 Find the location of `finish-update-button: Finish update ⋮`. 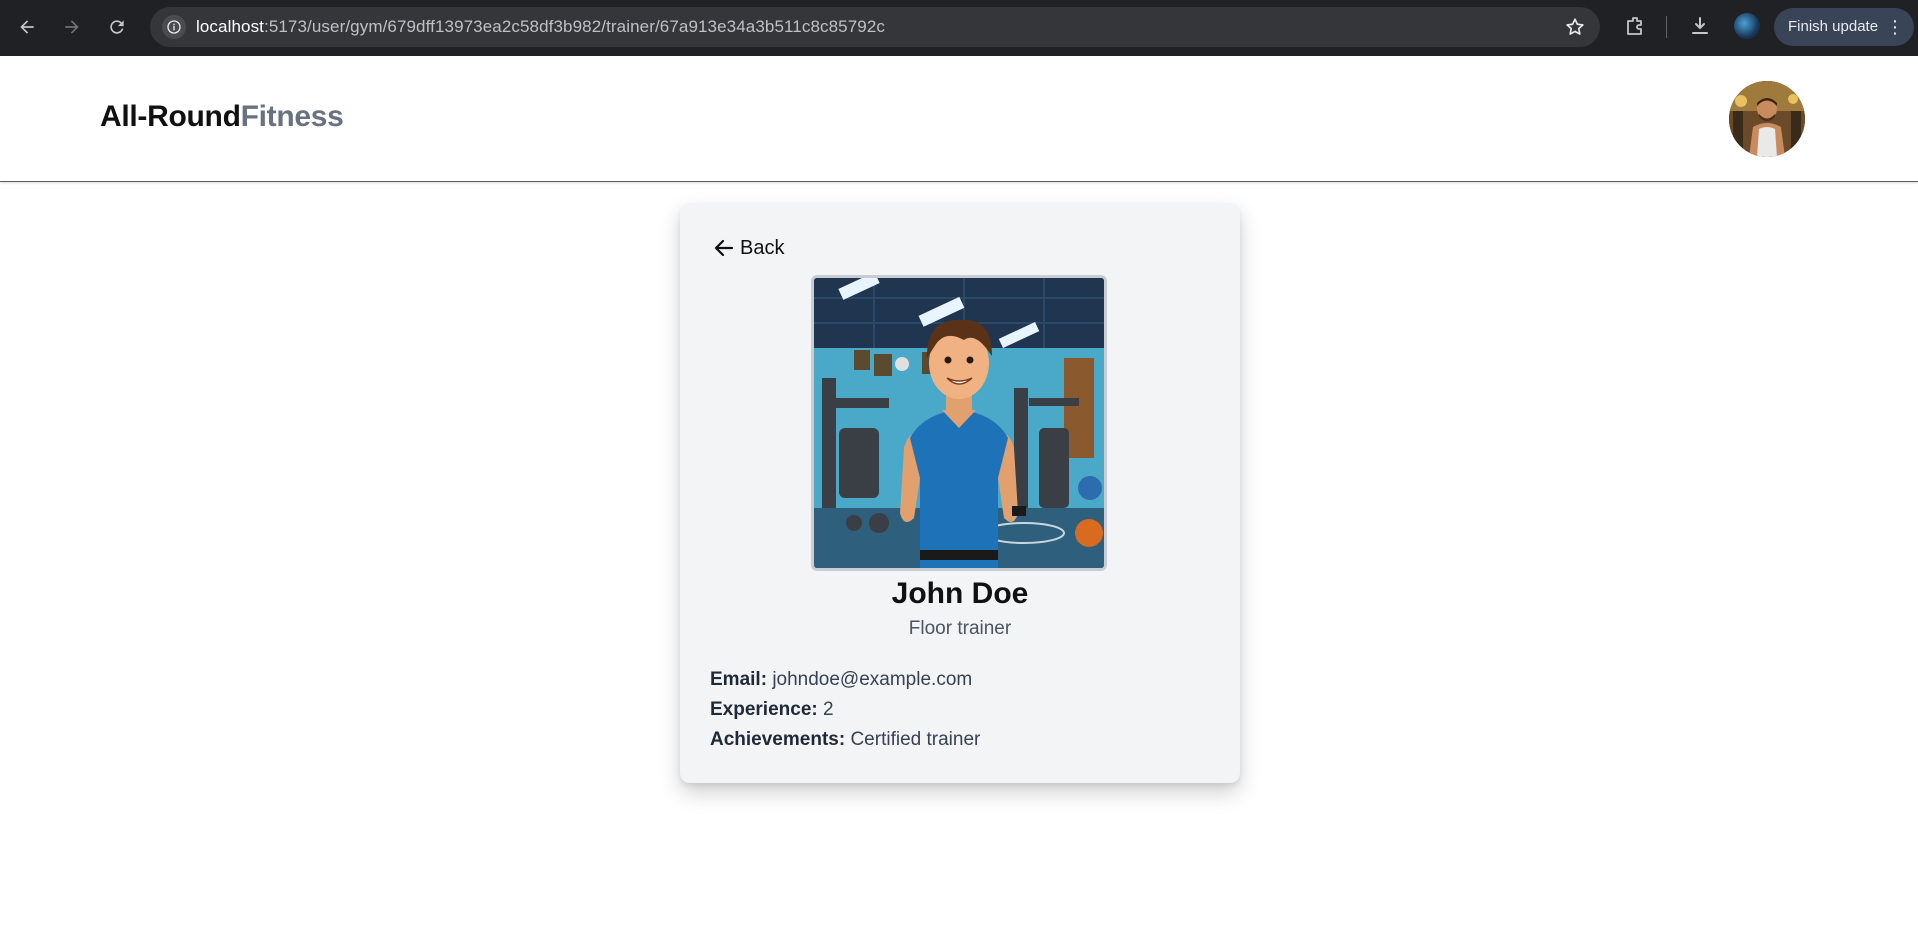

finish-update-button: Finish update ⋮ is located at coordinates (1844, 27).